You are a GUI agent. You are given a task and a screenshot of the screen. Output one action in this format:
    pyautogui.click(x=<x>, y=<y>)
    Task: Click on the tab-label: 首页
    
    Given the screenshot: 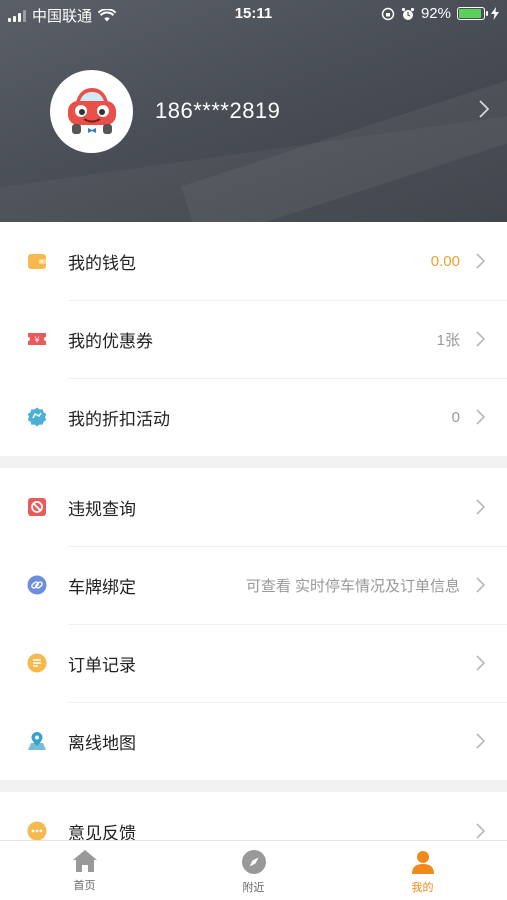 What is the action you would take?
    pyautogui.click(x=84, y=886)
    